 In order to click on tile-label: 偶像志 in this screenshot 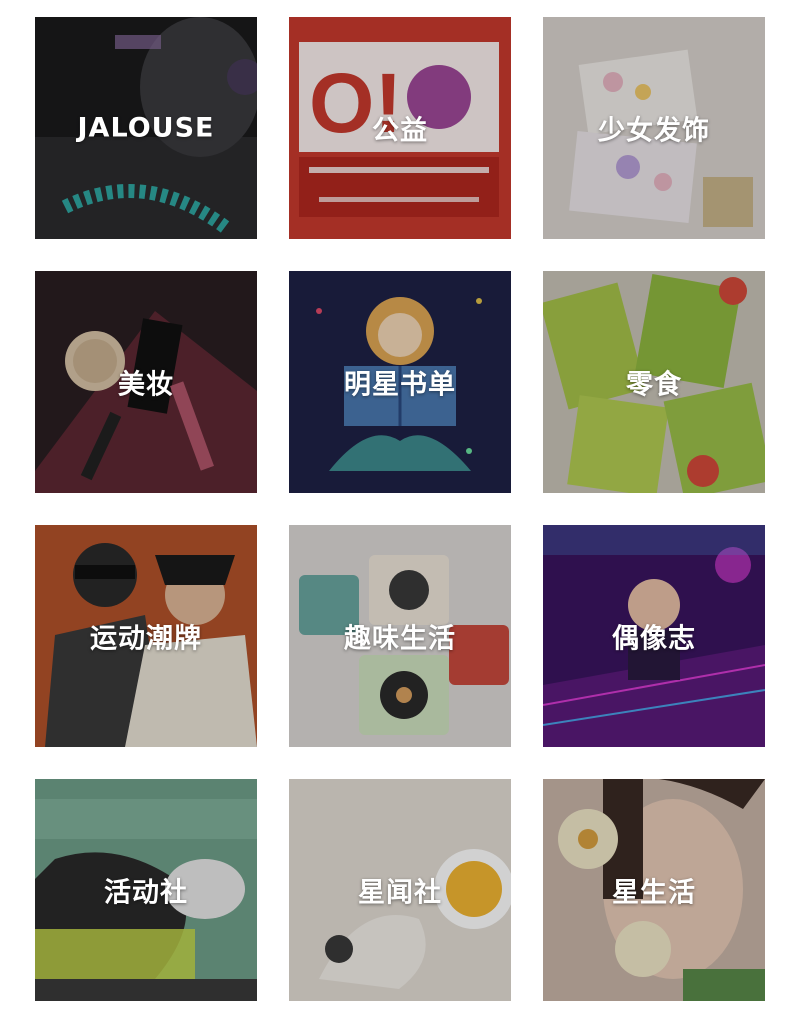, I will do `click(654, 639)`.